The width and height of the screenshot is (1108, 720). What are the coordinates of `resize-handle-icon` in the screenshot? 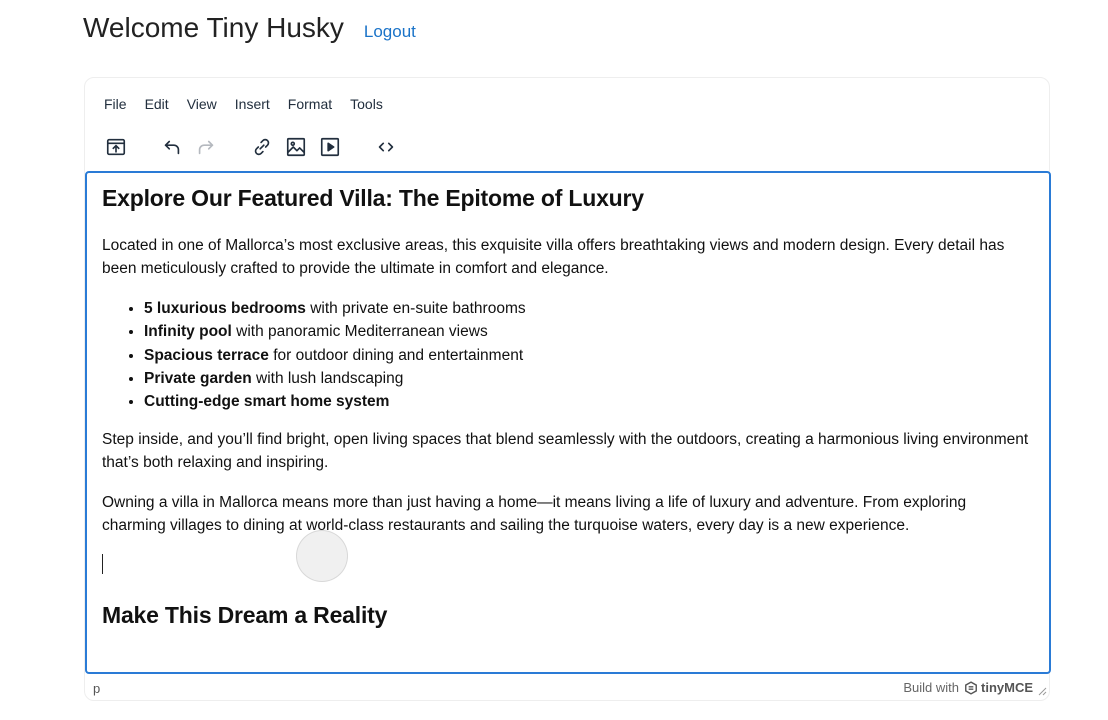 It's located at (1042, 691).